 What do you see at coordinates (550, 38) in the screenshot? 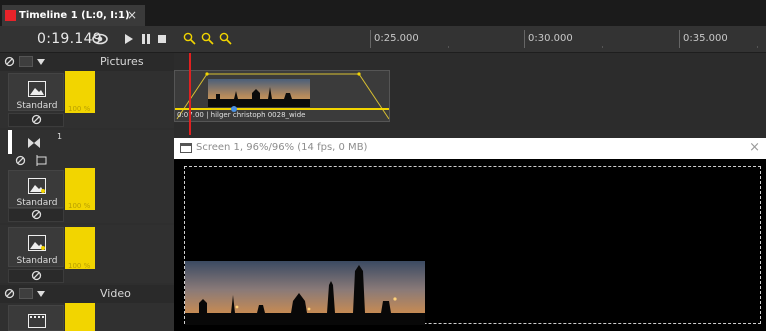
I see `ruler-label: 0:30.000` at bounding box center [550, 38].